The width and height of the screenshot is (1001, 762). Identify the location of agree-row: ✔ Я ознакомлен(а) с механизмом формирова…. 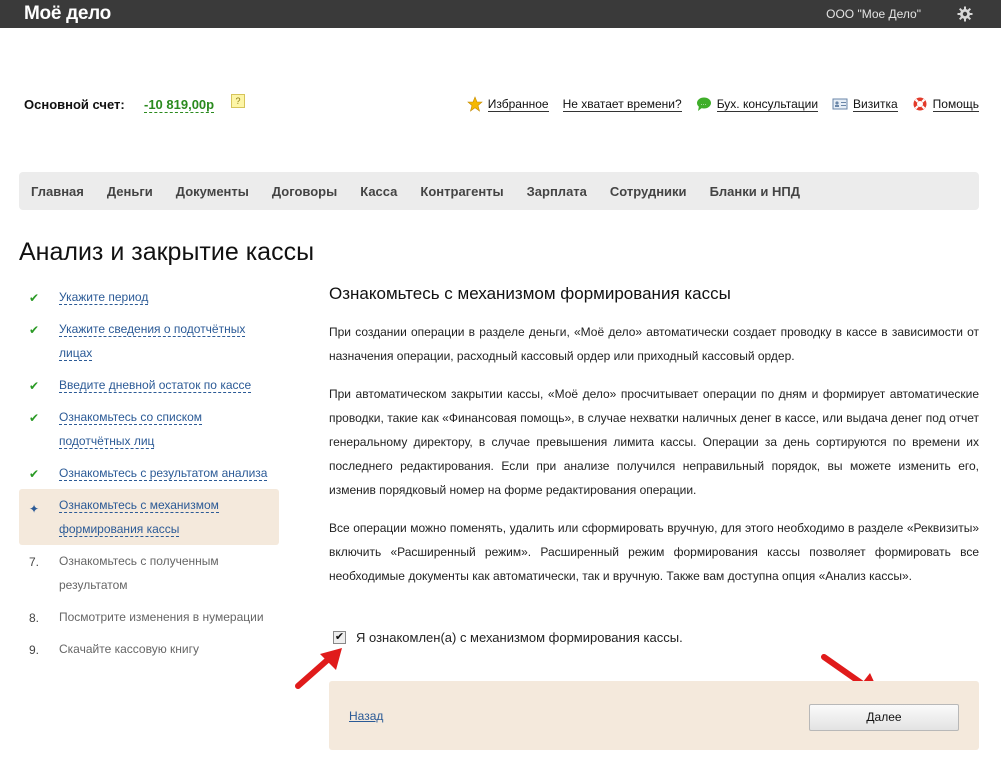
(508, 637).